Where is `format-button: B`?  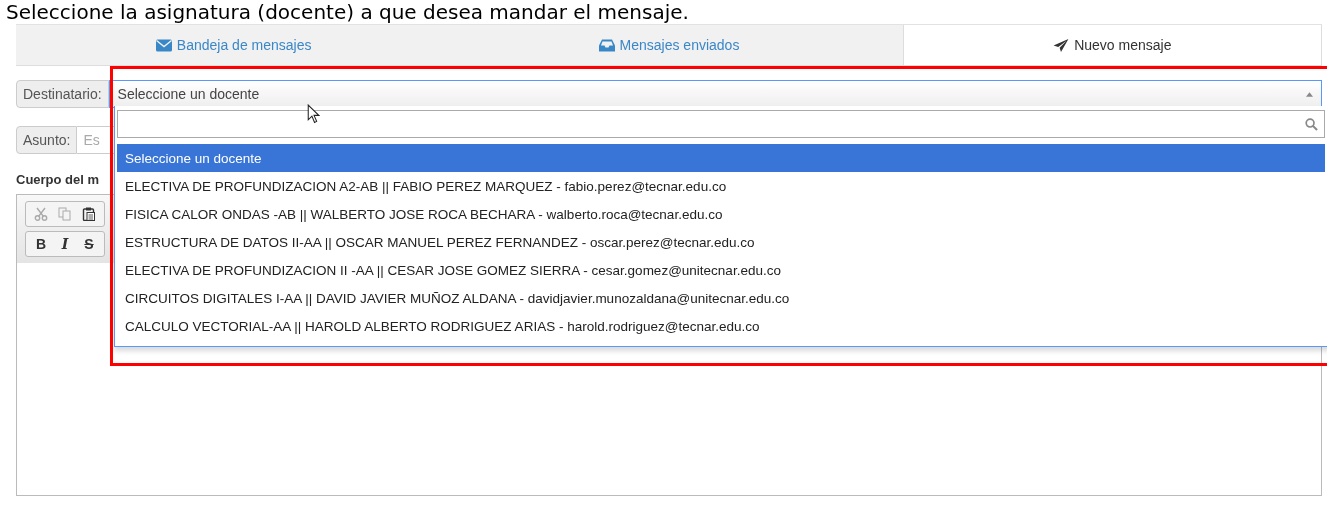
format-button: B is located at coordinates (41, 244).